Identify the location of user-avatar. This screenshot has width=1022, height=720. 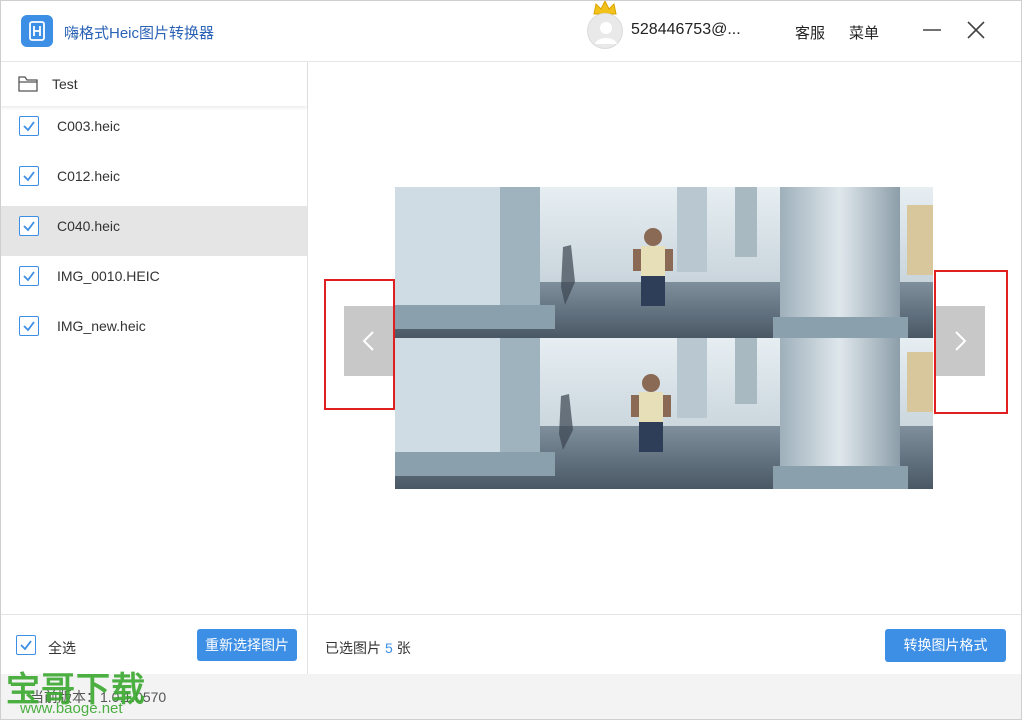
(605, 31).